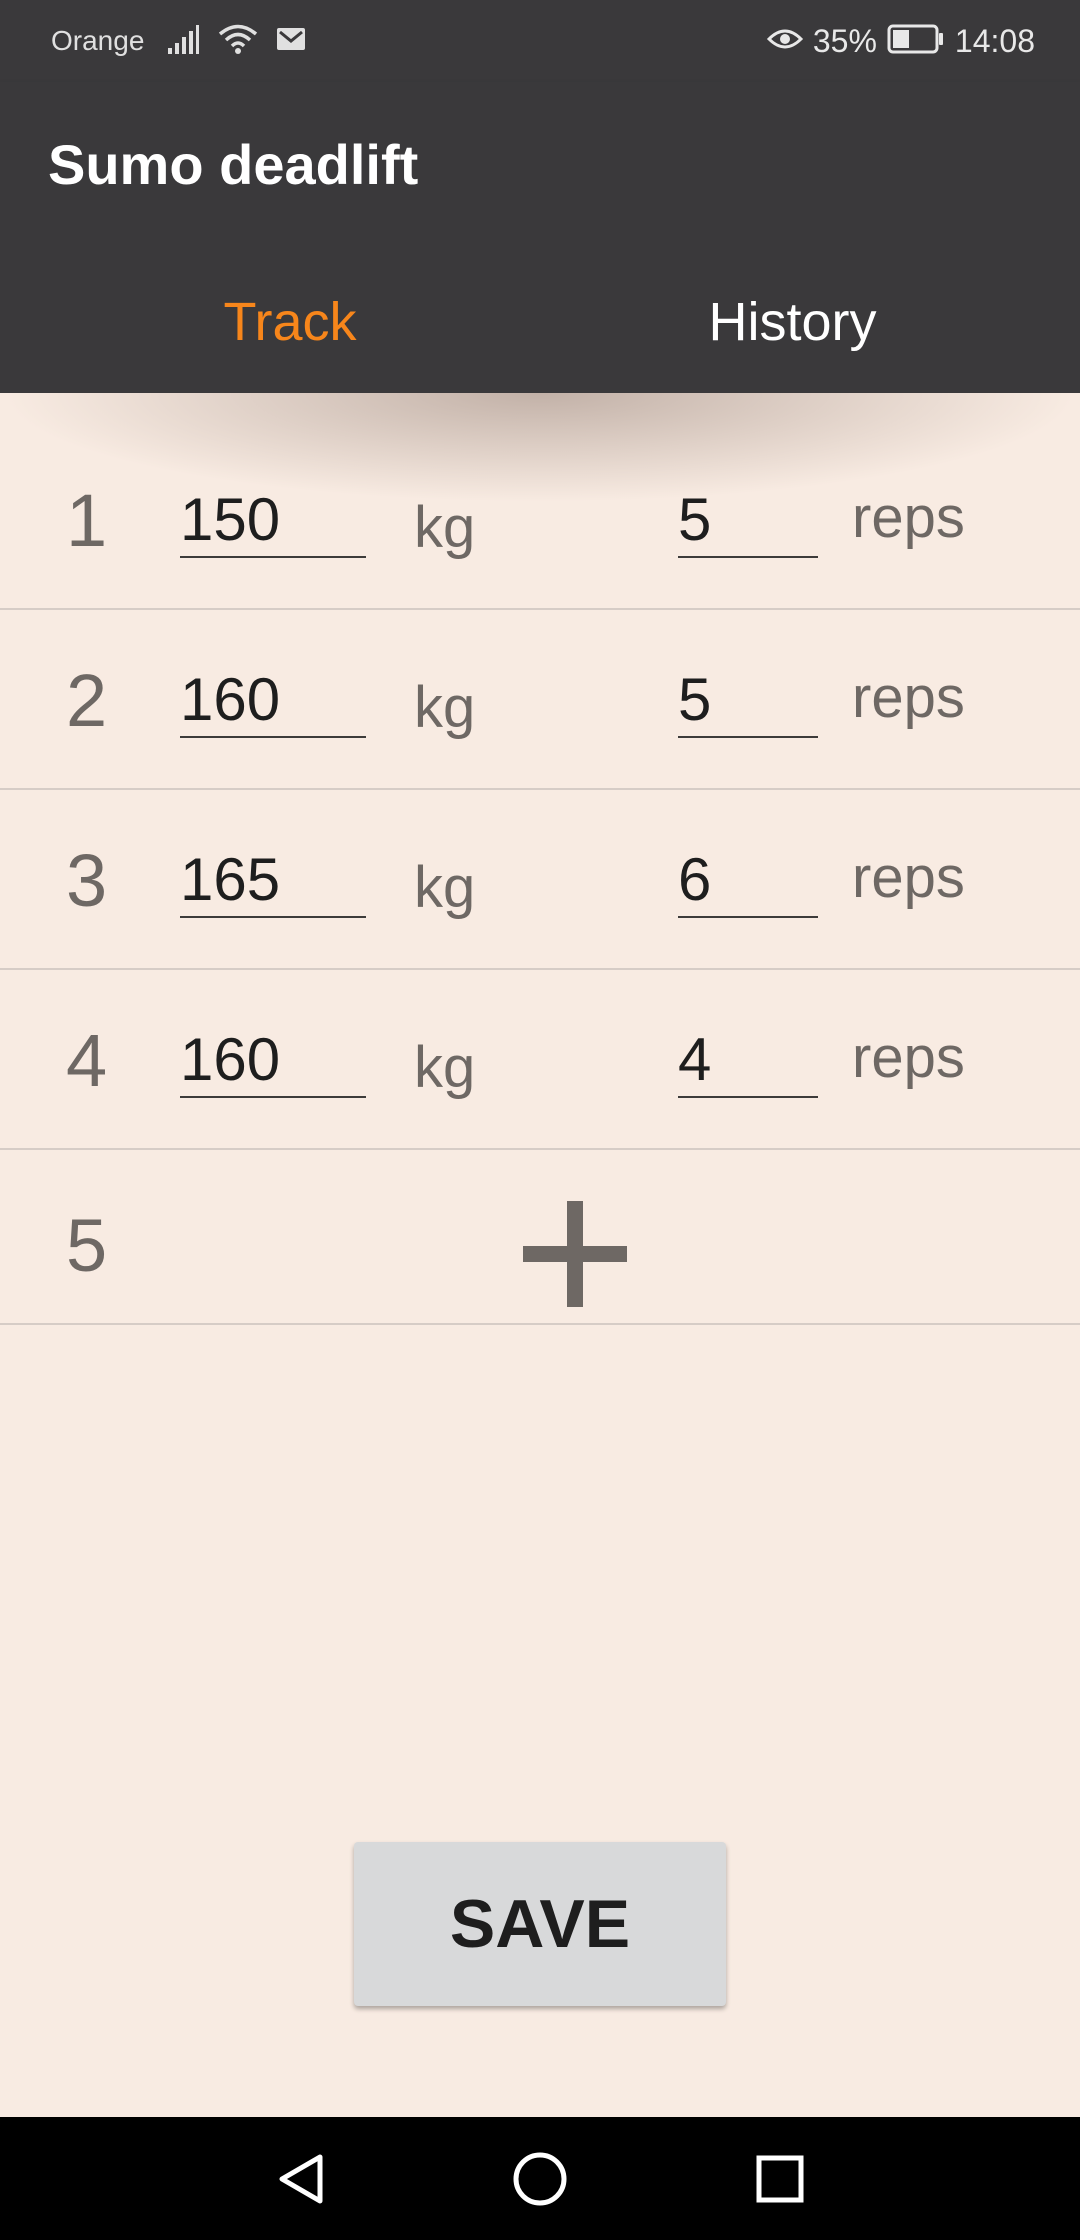  What do you see at coordinates (540, 1924) in the screenshot?
I see `save-button: SAVE` at bounding box center [540, 1924].